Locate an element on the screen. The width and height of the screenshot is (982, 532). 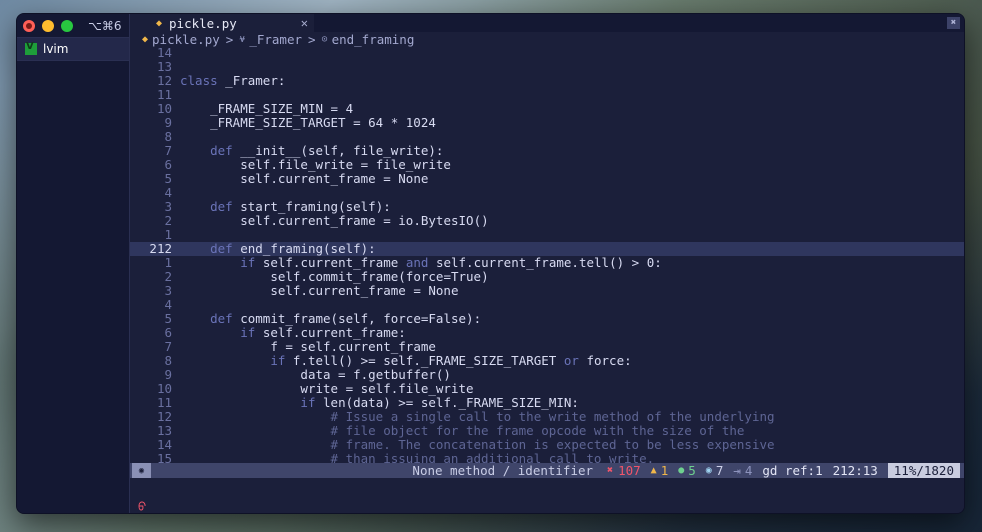
vim-icon is located at coordinates (31, 48).